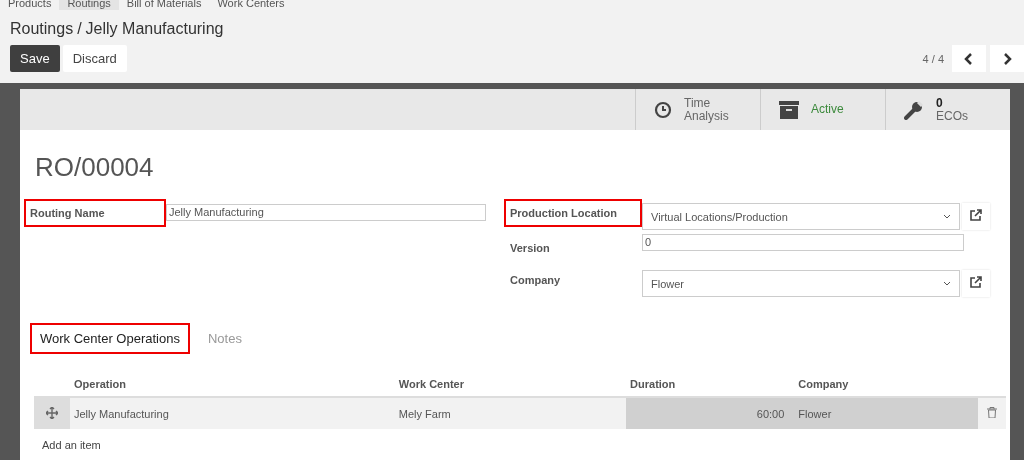  I want to click on field-label: Company, so click(535, 280).